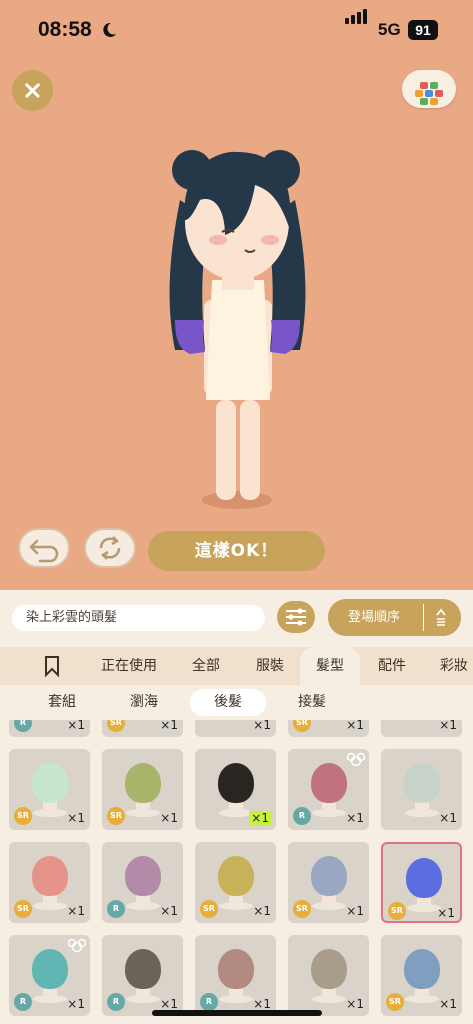 Image resolution: width=473 pixels, height=1024 pixels. What do you see at coordinates (129, 666) in the screenshot?
I see `tab-in-use: 正在使用` at bounding box center [129, 666].